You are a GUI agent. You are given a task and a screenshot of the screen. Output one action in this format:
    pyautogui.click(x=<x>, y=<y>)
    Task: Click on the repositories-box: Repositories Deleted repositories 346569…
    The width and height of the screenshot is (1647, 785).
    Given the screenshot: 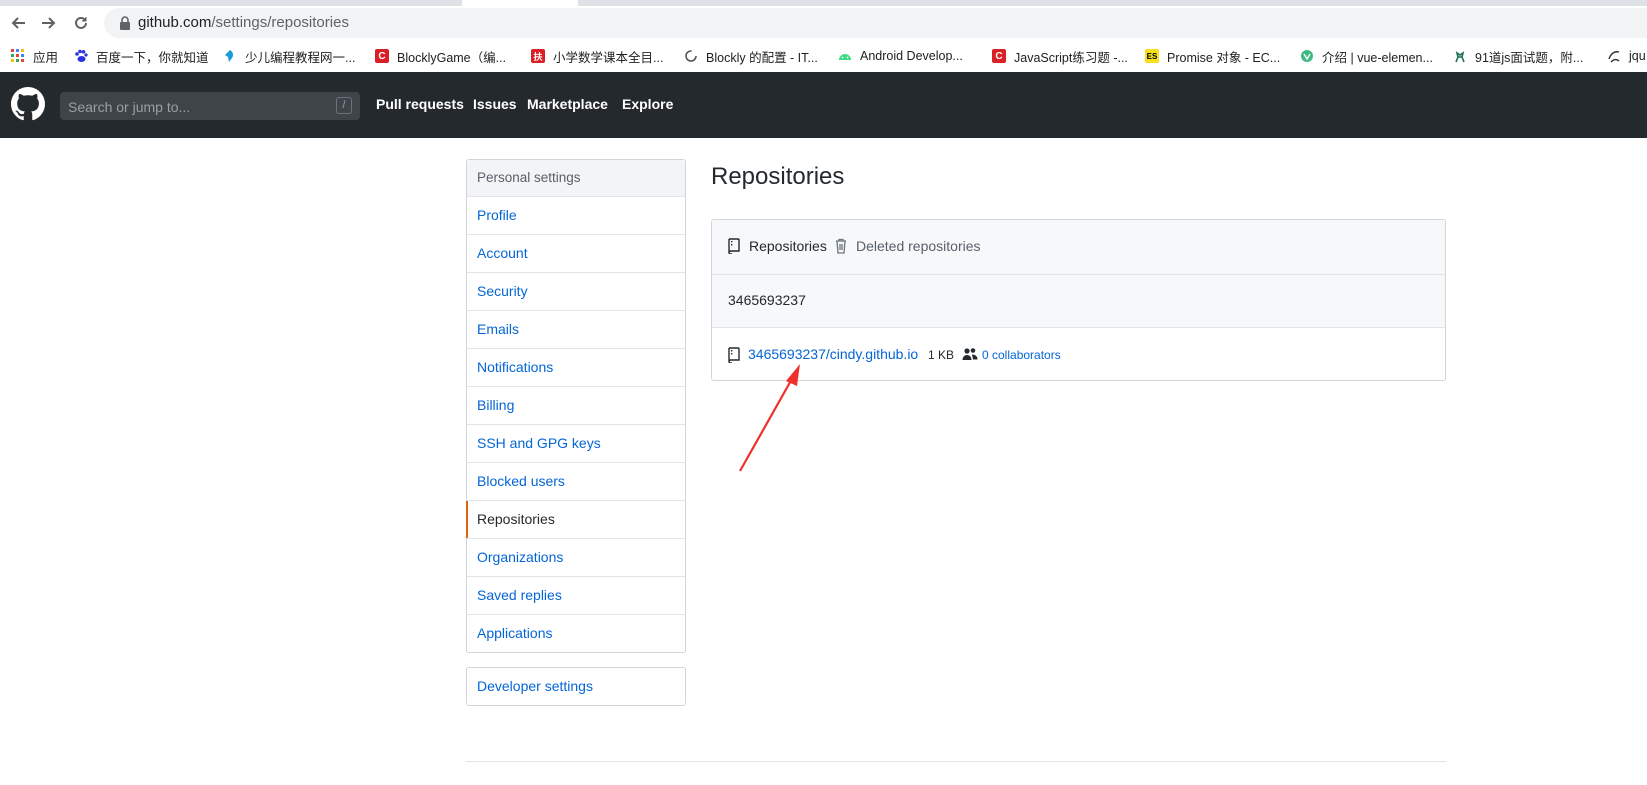 What is the action you would take?
    pyautogui.click(x=1078, y=300)
    